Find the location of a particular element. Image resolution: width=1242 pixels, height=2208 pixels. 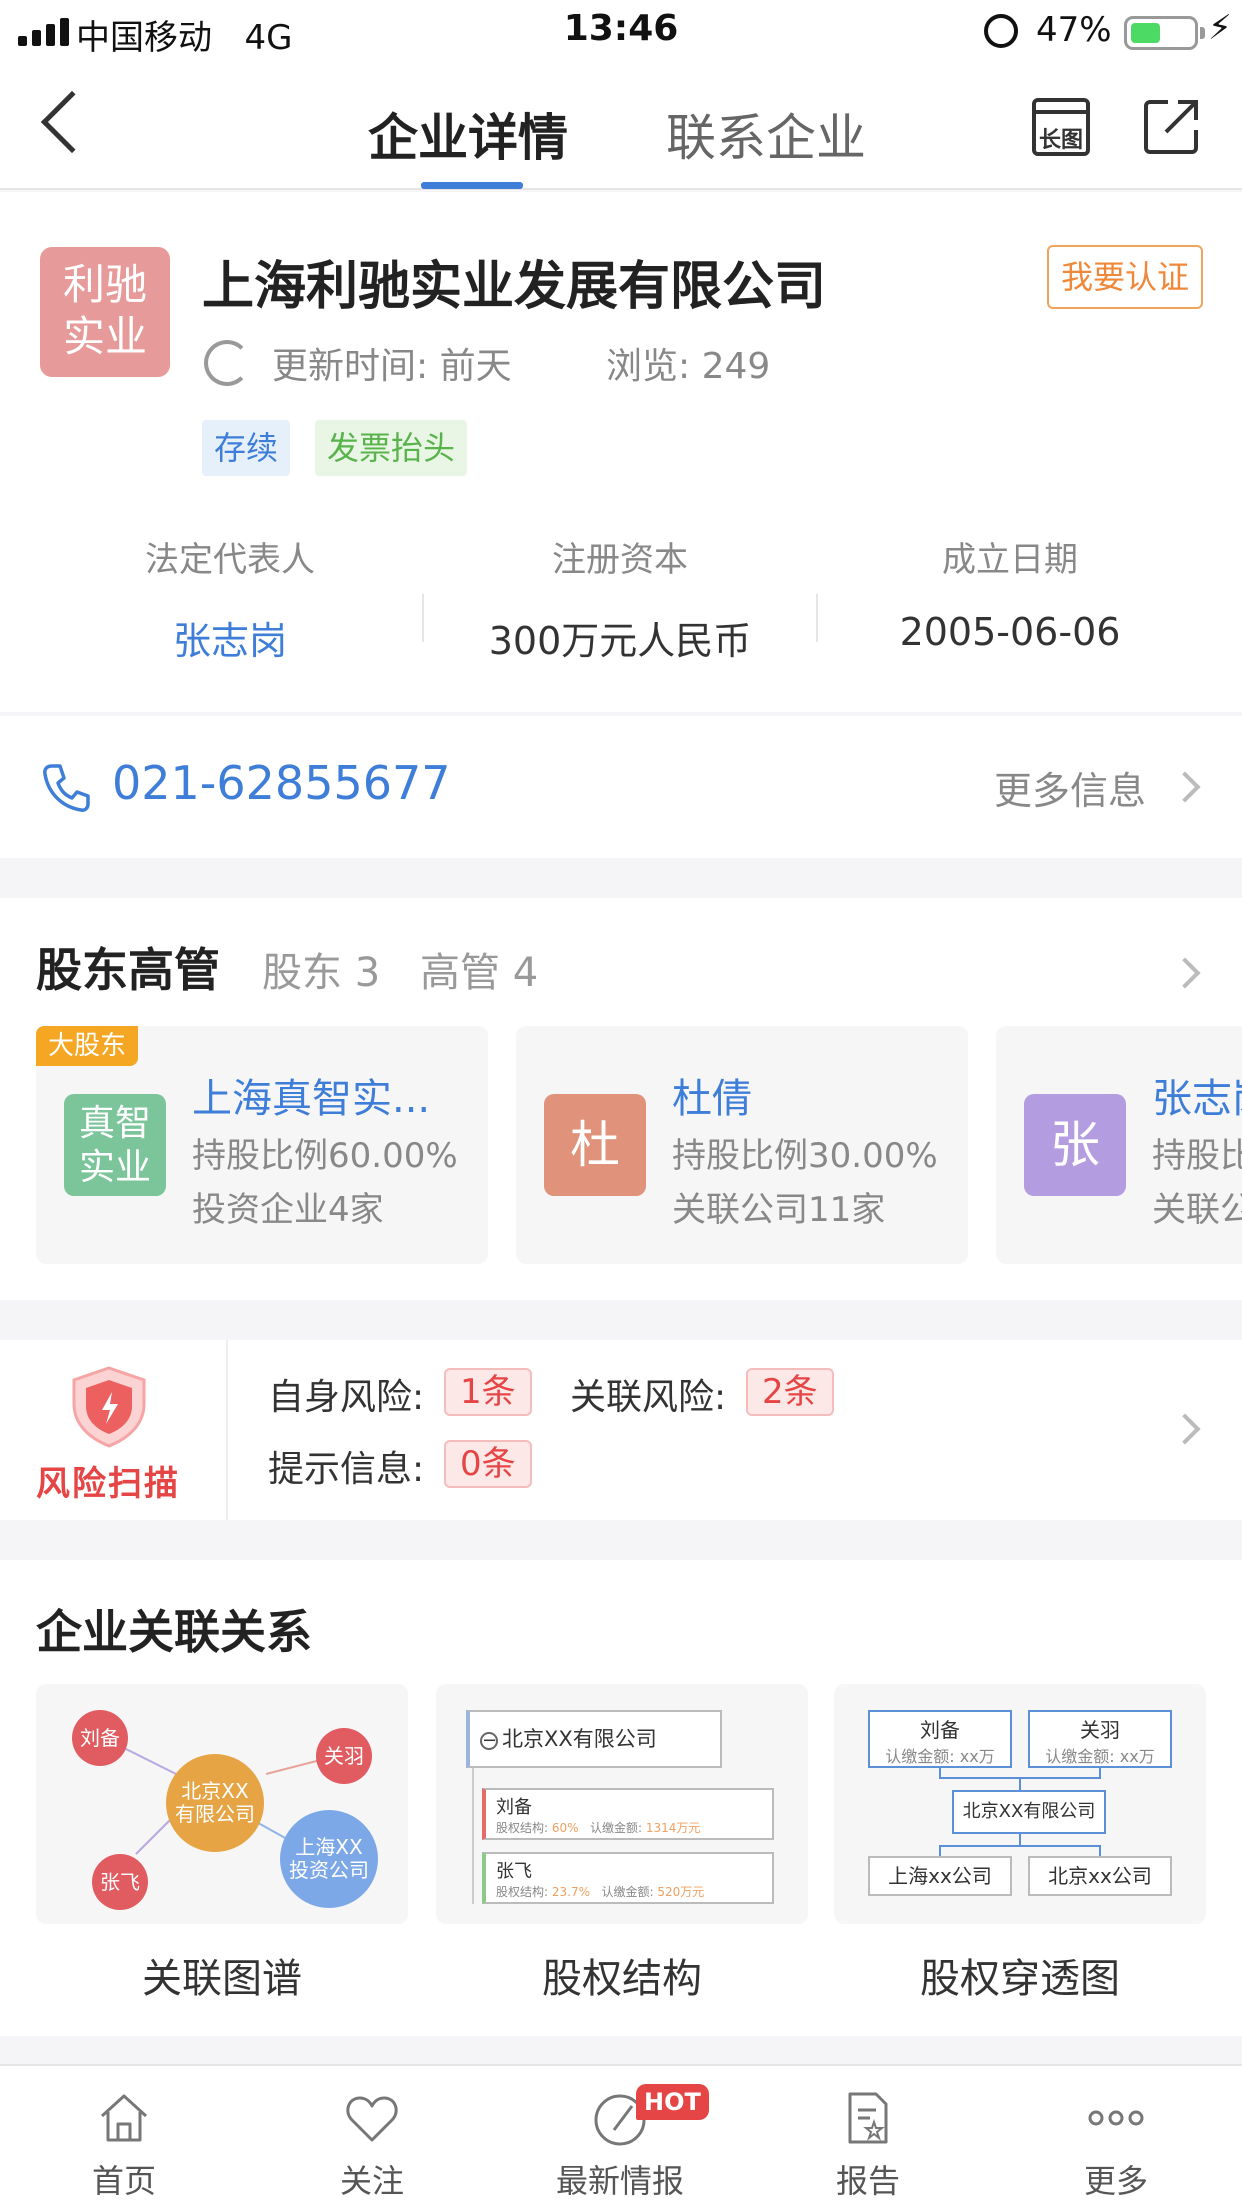

phone-row: 021-62855677 更多信息 is located at coordinates (621, 787).